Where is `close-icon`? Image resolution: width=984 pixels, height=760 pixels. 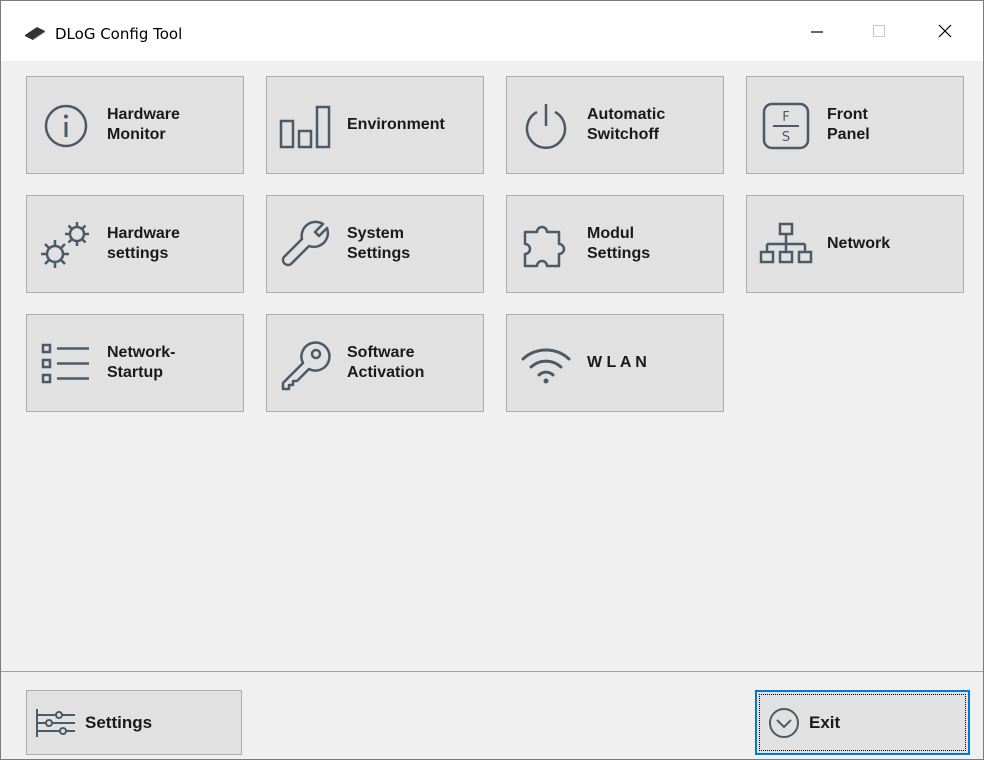
close-icon is located at coordinates (945, 31).